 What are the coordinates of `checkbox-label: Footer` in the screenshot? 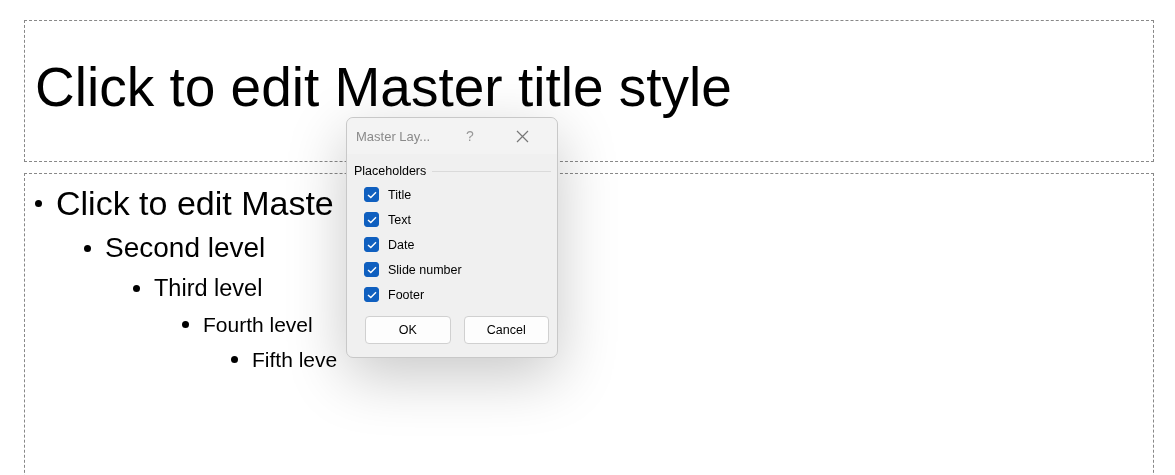 It's located at (406, 294).